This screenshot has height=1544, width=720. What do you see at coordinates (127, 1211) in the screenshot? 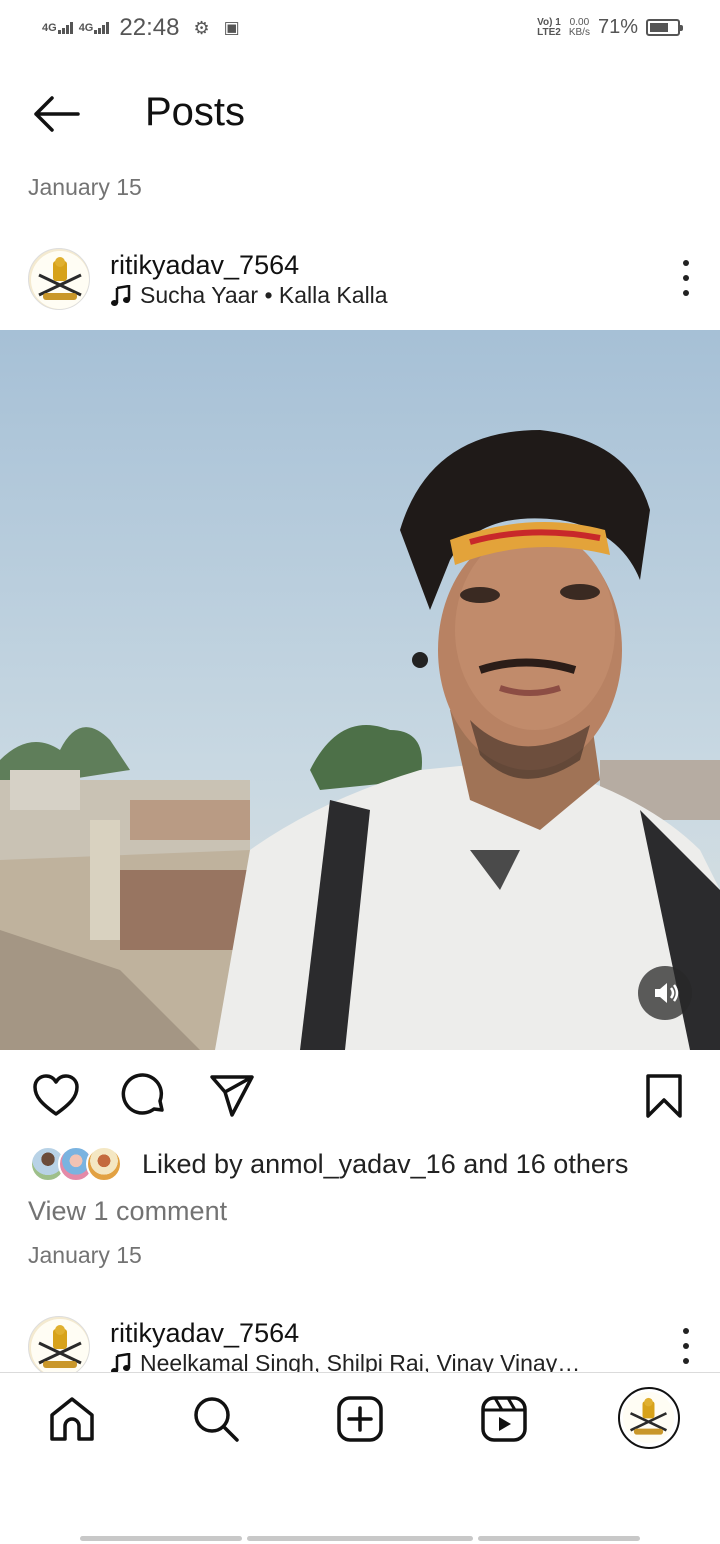
I see `view-comments-link: View 1 comment` at bounding box center [127, 1211].